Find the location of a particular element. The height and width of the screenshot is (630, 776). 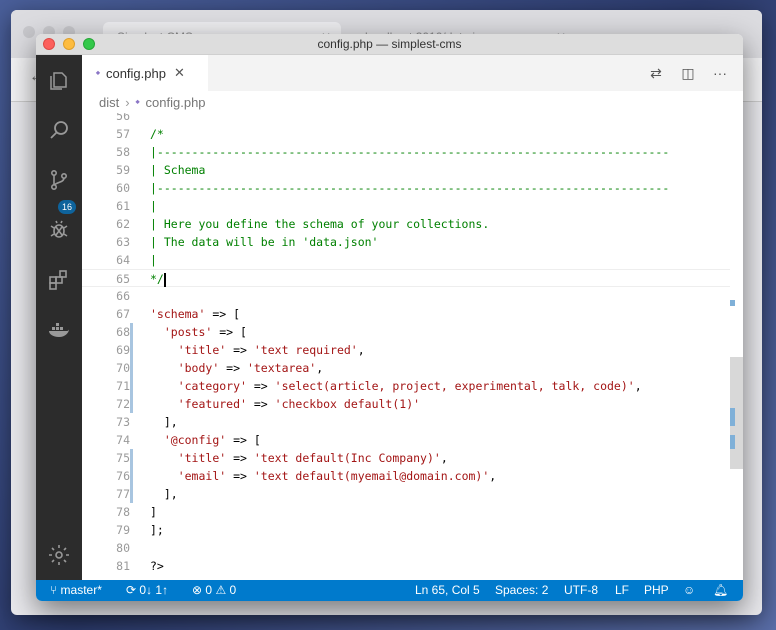

branch-indicator: ⑂ master* is located at coordinates (76, 590).